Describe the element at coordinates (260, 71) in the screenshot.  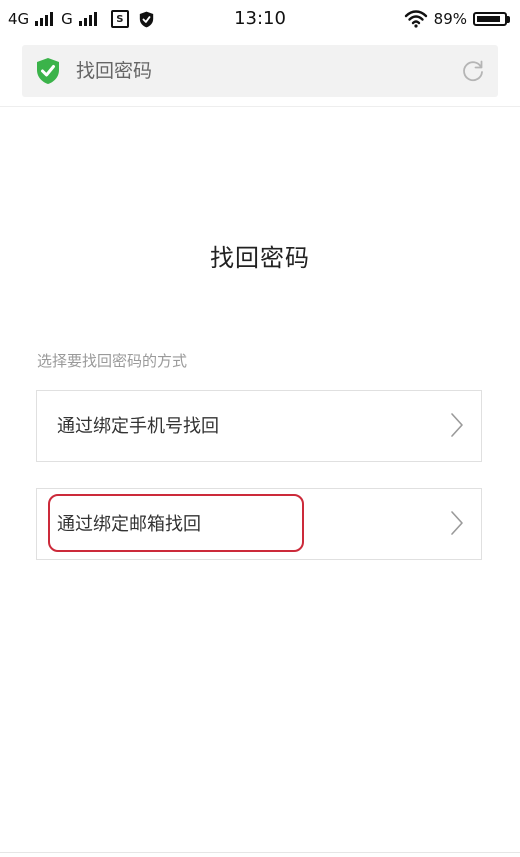
I see `address-bar: 找回密码` at that location.